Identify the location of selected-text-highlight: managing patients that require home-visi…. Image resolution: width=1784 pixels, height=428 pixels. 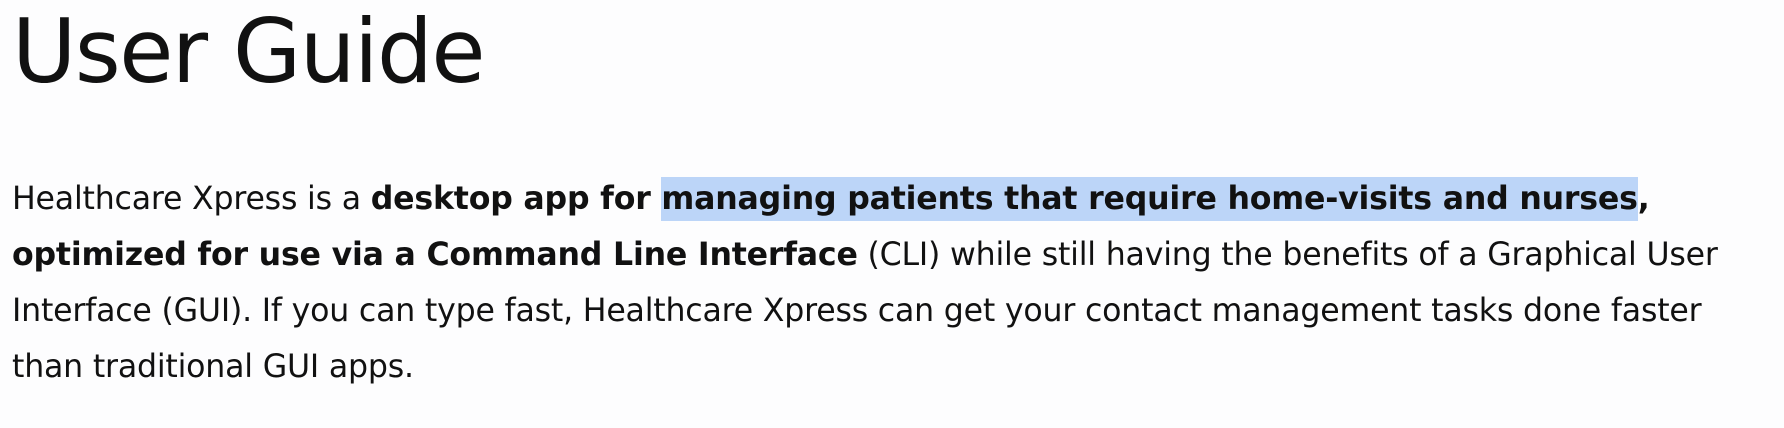
(1149, 199).